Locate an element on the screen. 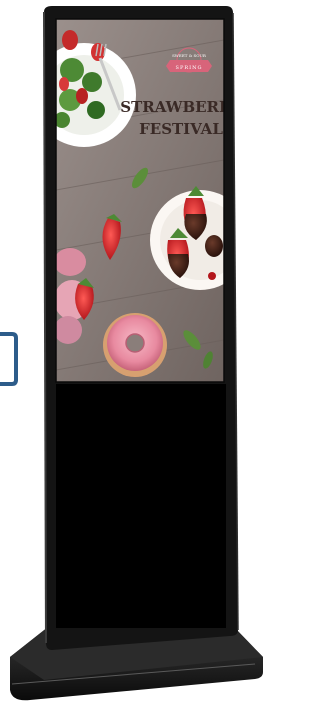  pink-donut is located at coordinates (135, 345).